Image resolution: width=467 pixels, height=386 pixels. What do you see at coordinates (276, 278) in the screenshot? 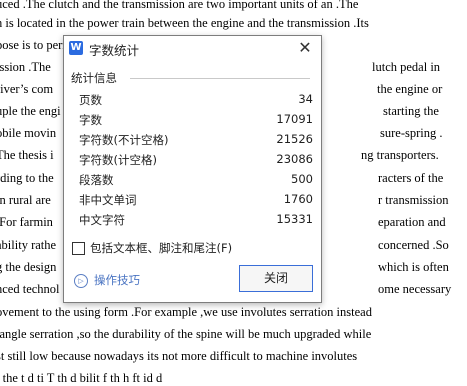
I see `close-button: 关闭` at bounding box center [276, 278].